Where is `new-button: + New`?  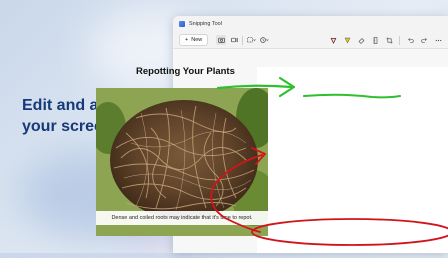
new-button: + New is located at coordinates (194, 40).